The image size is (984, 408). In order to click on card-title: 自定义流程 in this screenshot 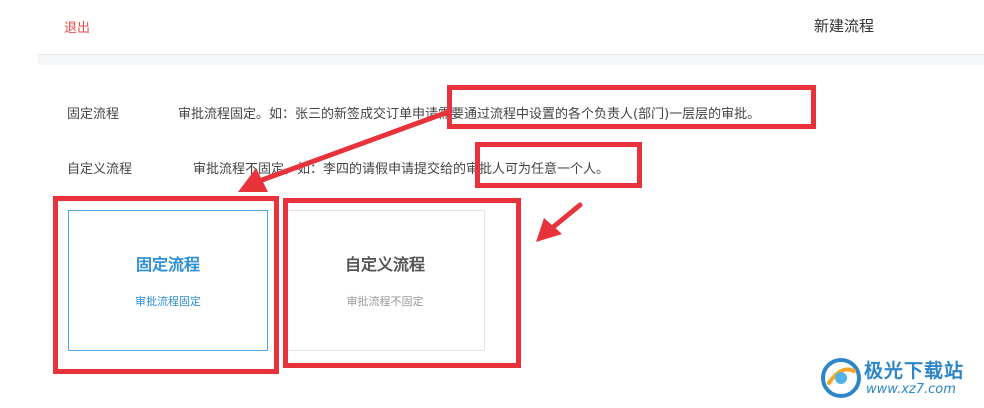, I will do `click(384, 264)`.